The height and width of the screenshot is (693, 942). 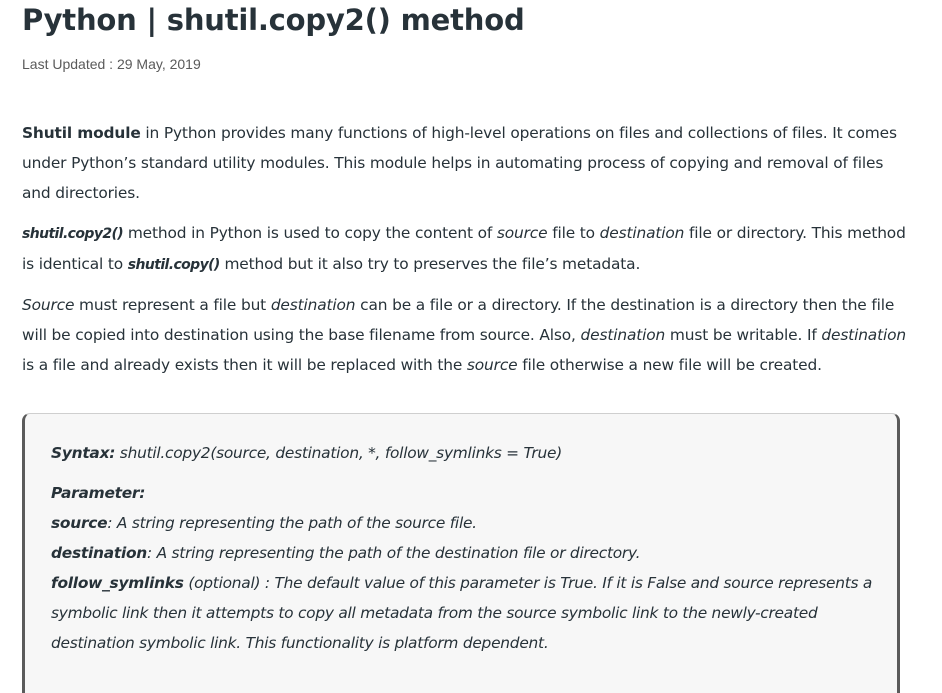 I want to click on page-title: Python | shutil.copy2() method, so click(x=273, y=20).